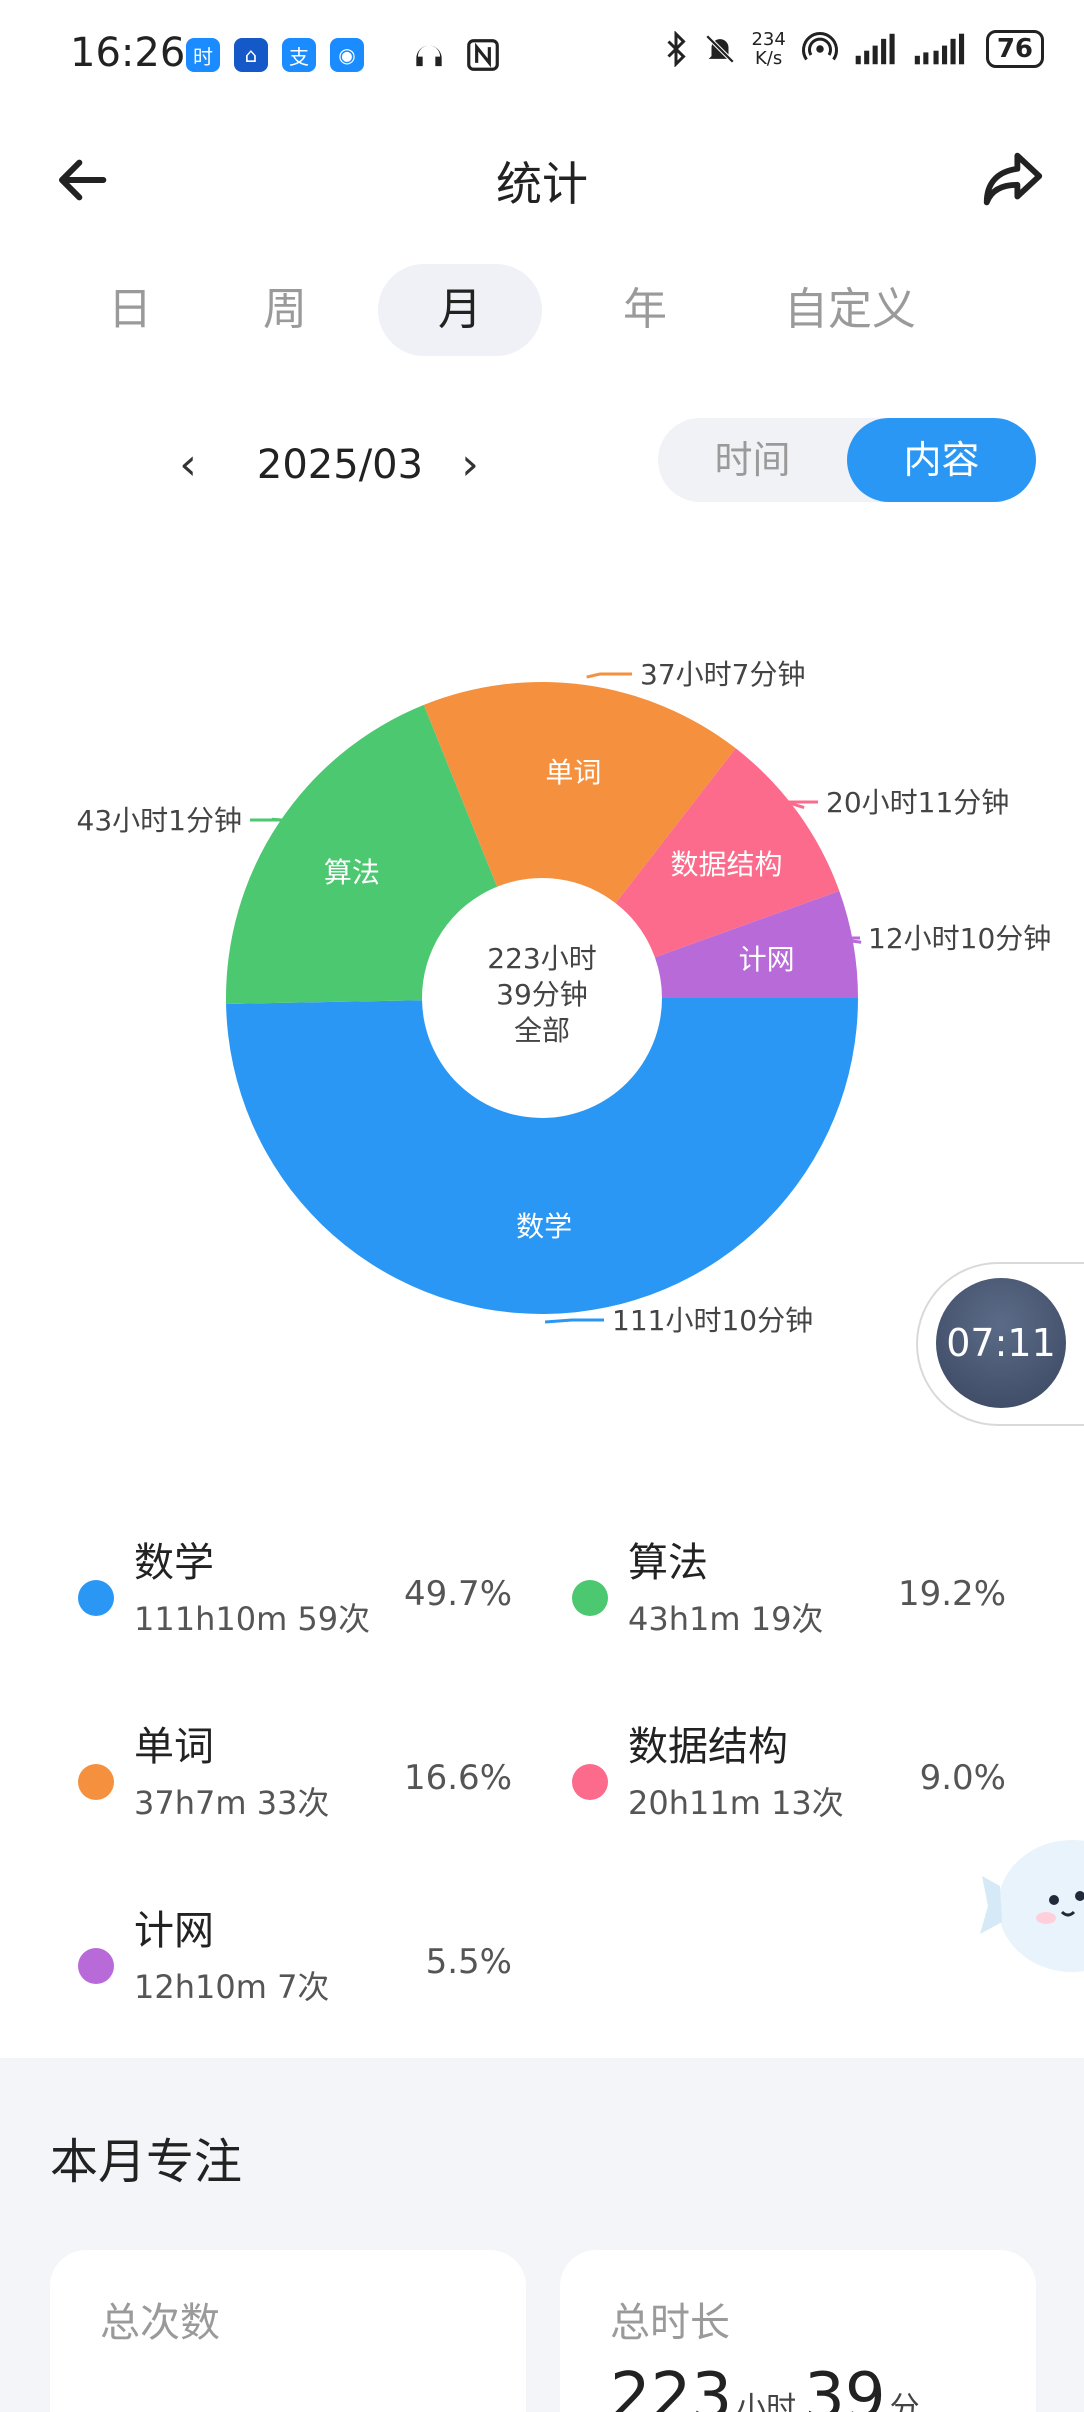  I want to click on center-total-label: 39分钟, so click(542, 994).